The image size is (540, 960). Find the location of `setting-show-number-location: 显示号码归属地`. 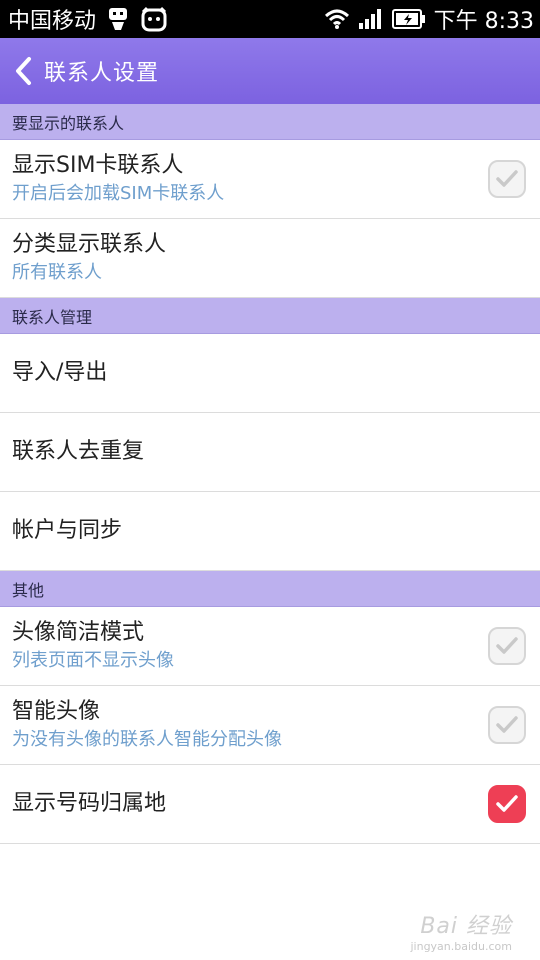

setting-show-number-location: 显示号码归属地 is located at coordinates (270, 804).